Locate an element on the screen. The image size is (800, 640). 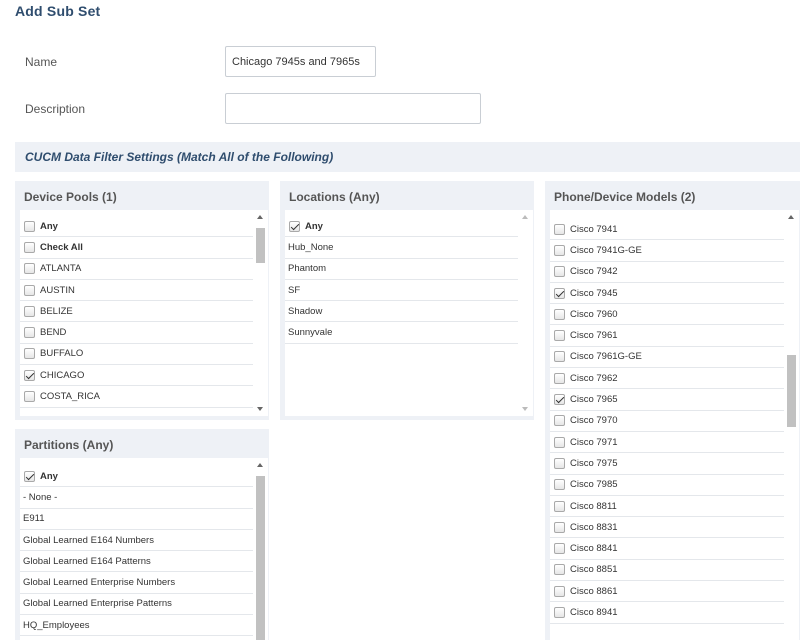
list-item: Cisco 8941 is located at coordinates (667, 613).